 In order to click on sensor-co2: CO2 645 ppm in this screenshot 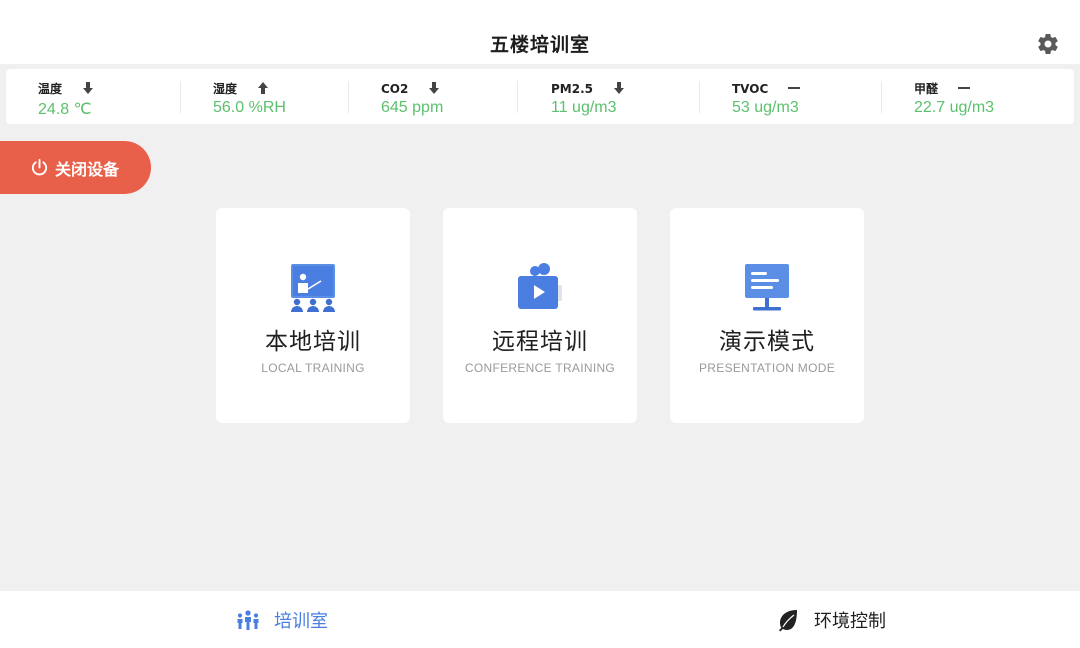, I will do `click(412, 98)`.